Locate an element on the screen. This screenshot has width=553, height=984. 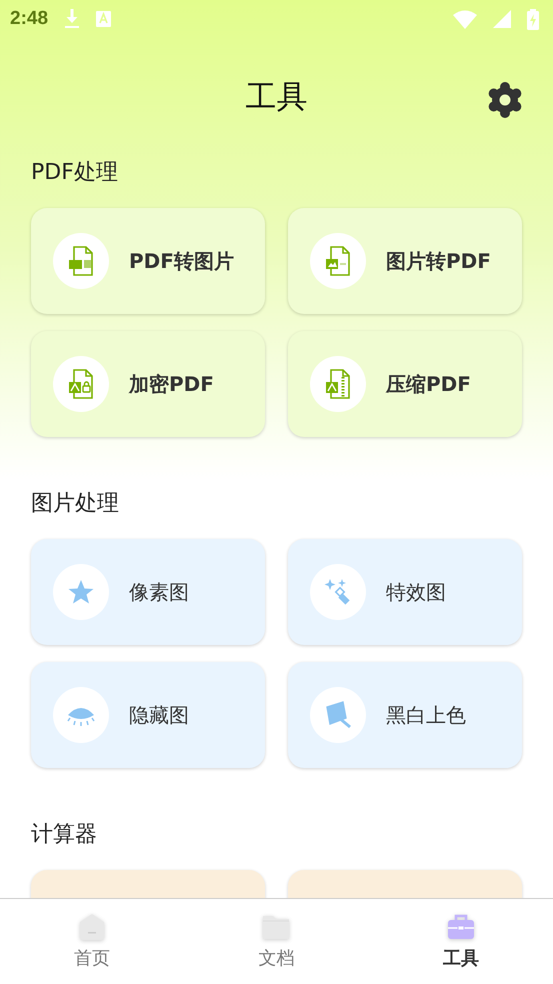
battery-icon is located at coordinates (533, 19).